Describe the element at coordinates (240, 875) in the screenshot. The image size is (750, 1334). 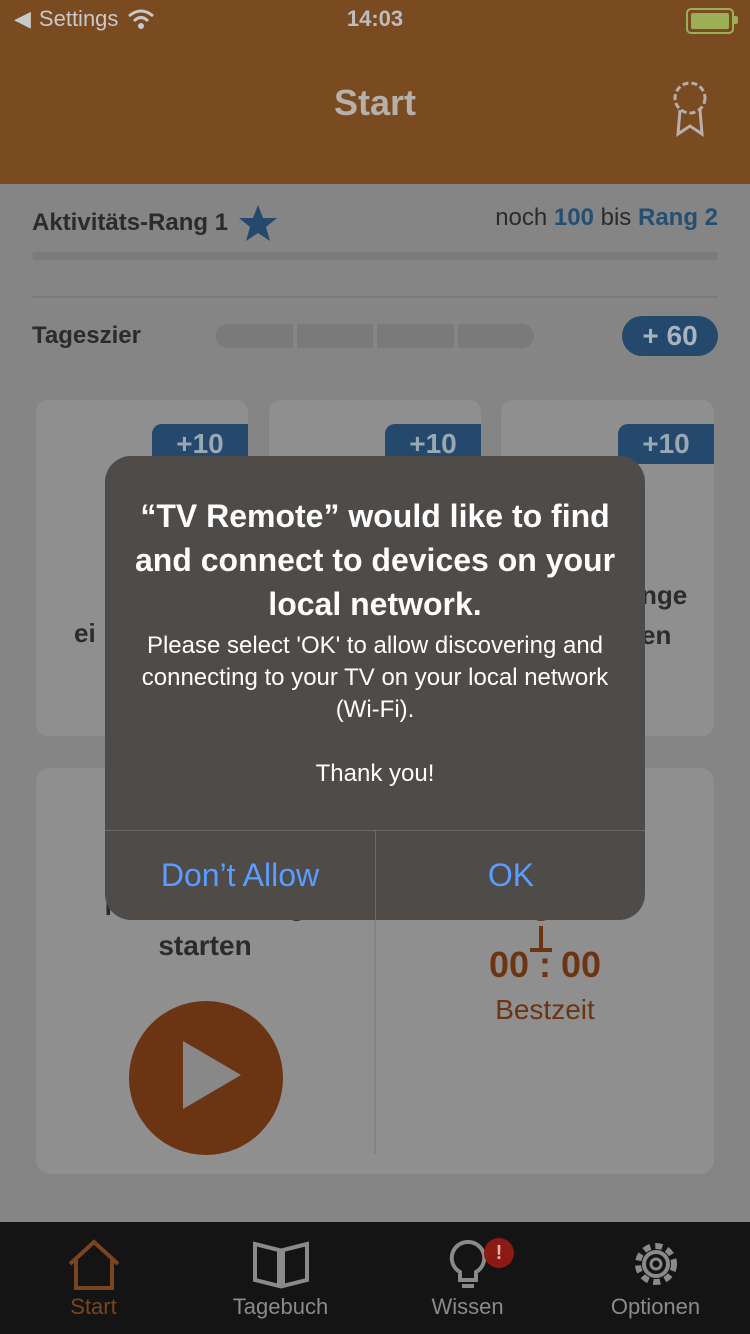
I see `dont-allow-button: Don’t Allow` at that location.